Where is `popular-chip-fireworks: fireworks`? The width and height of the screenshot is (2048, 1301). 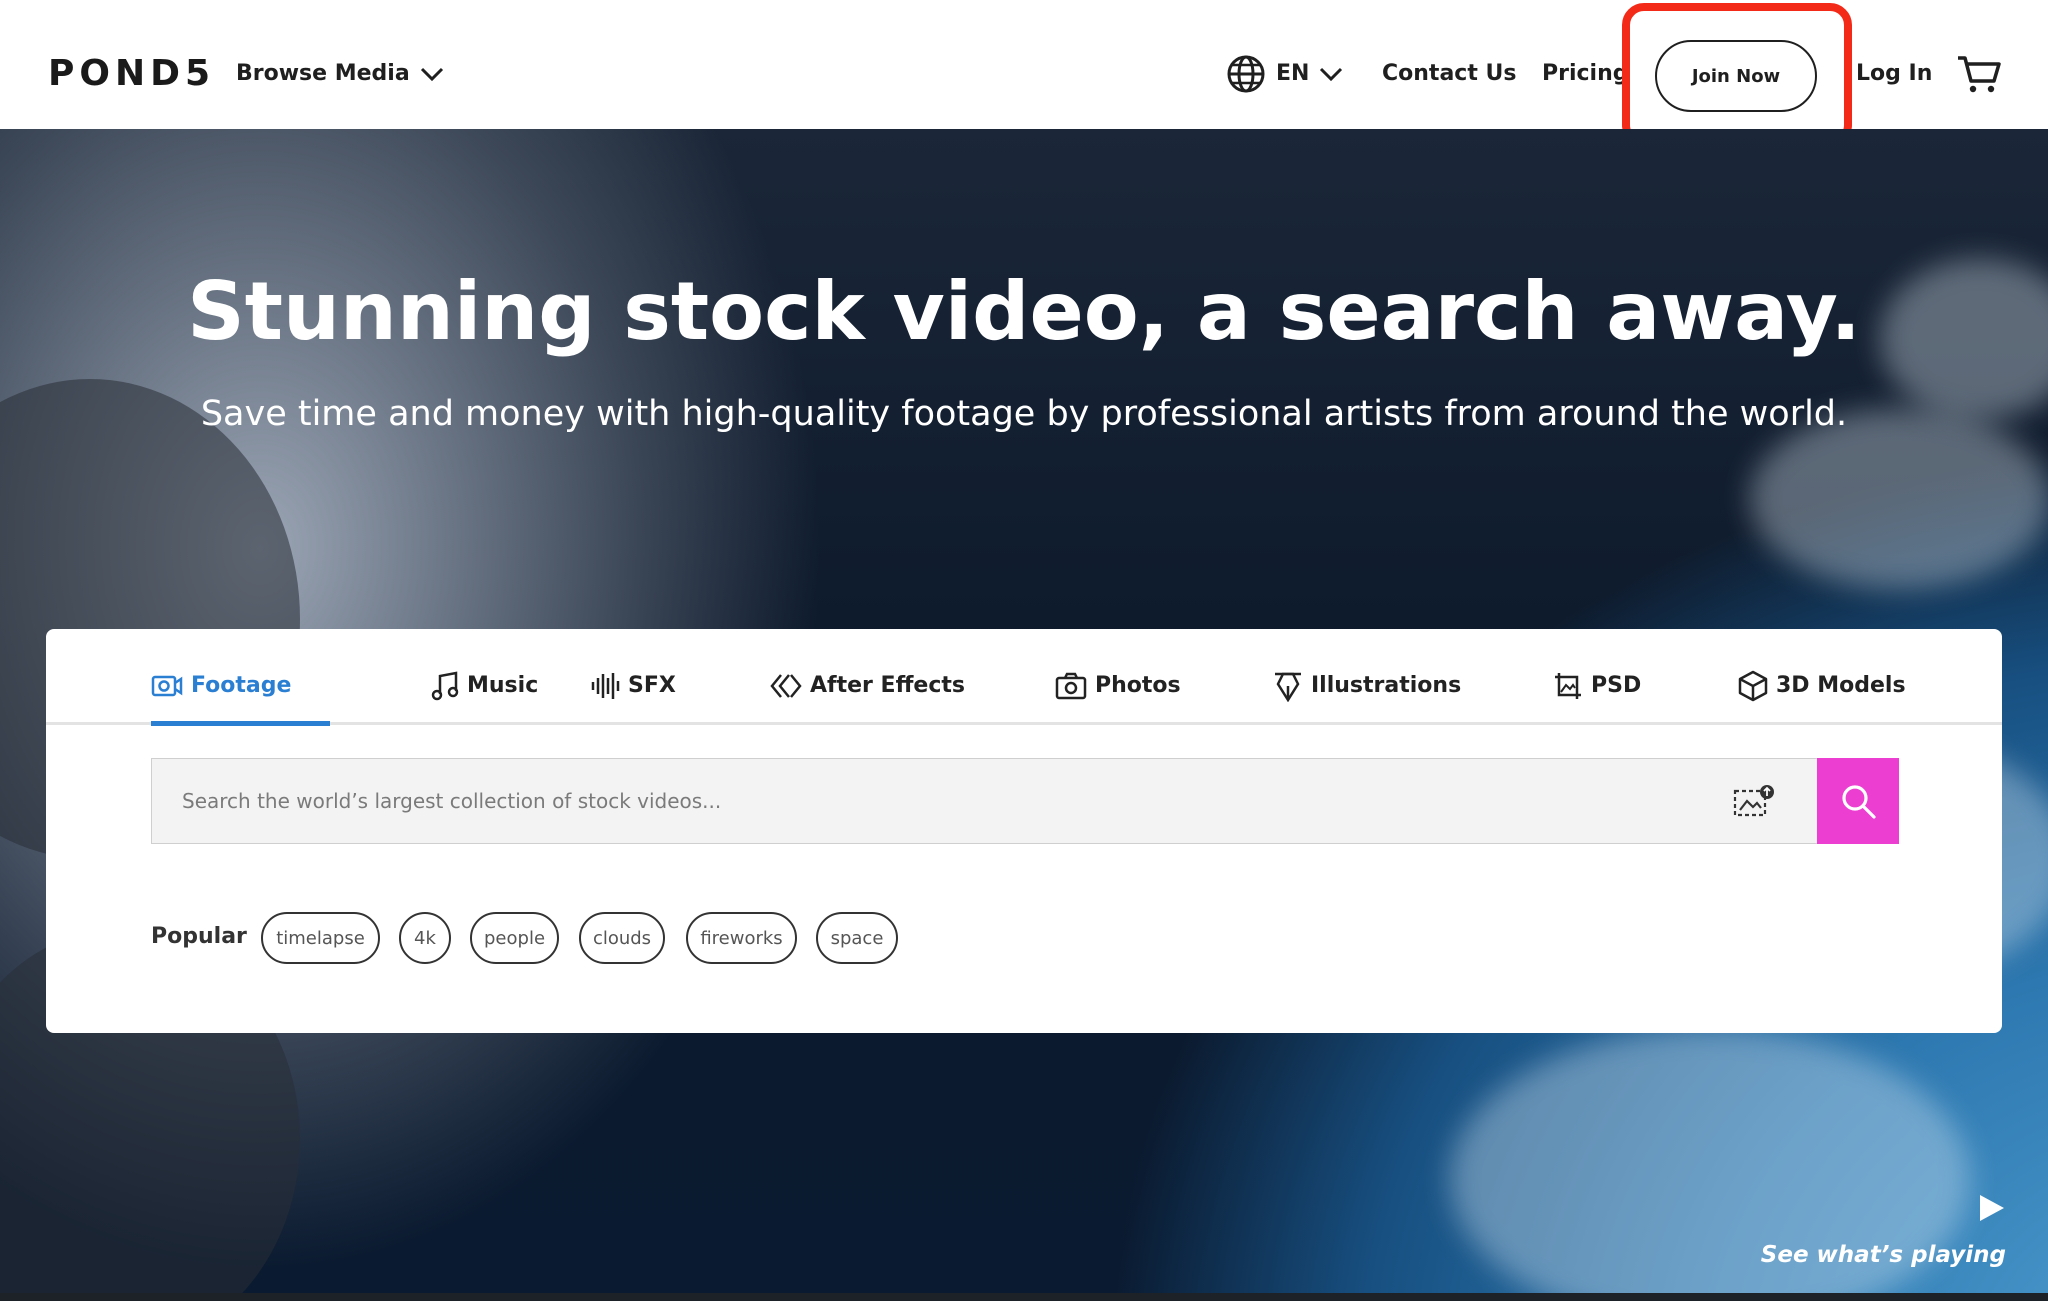
popular-chip-fireworks: fireworks is located at coordinates (741, 938).